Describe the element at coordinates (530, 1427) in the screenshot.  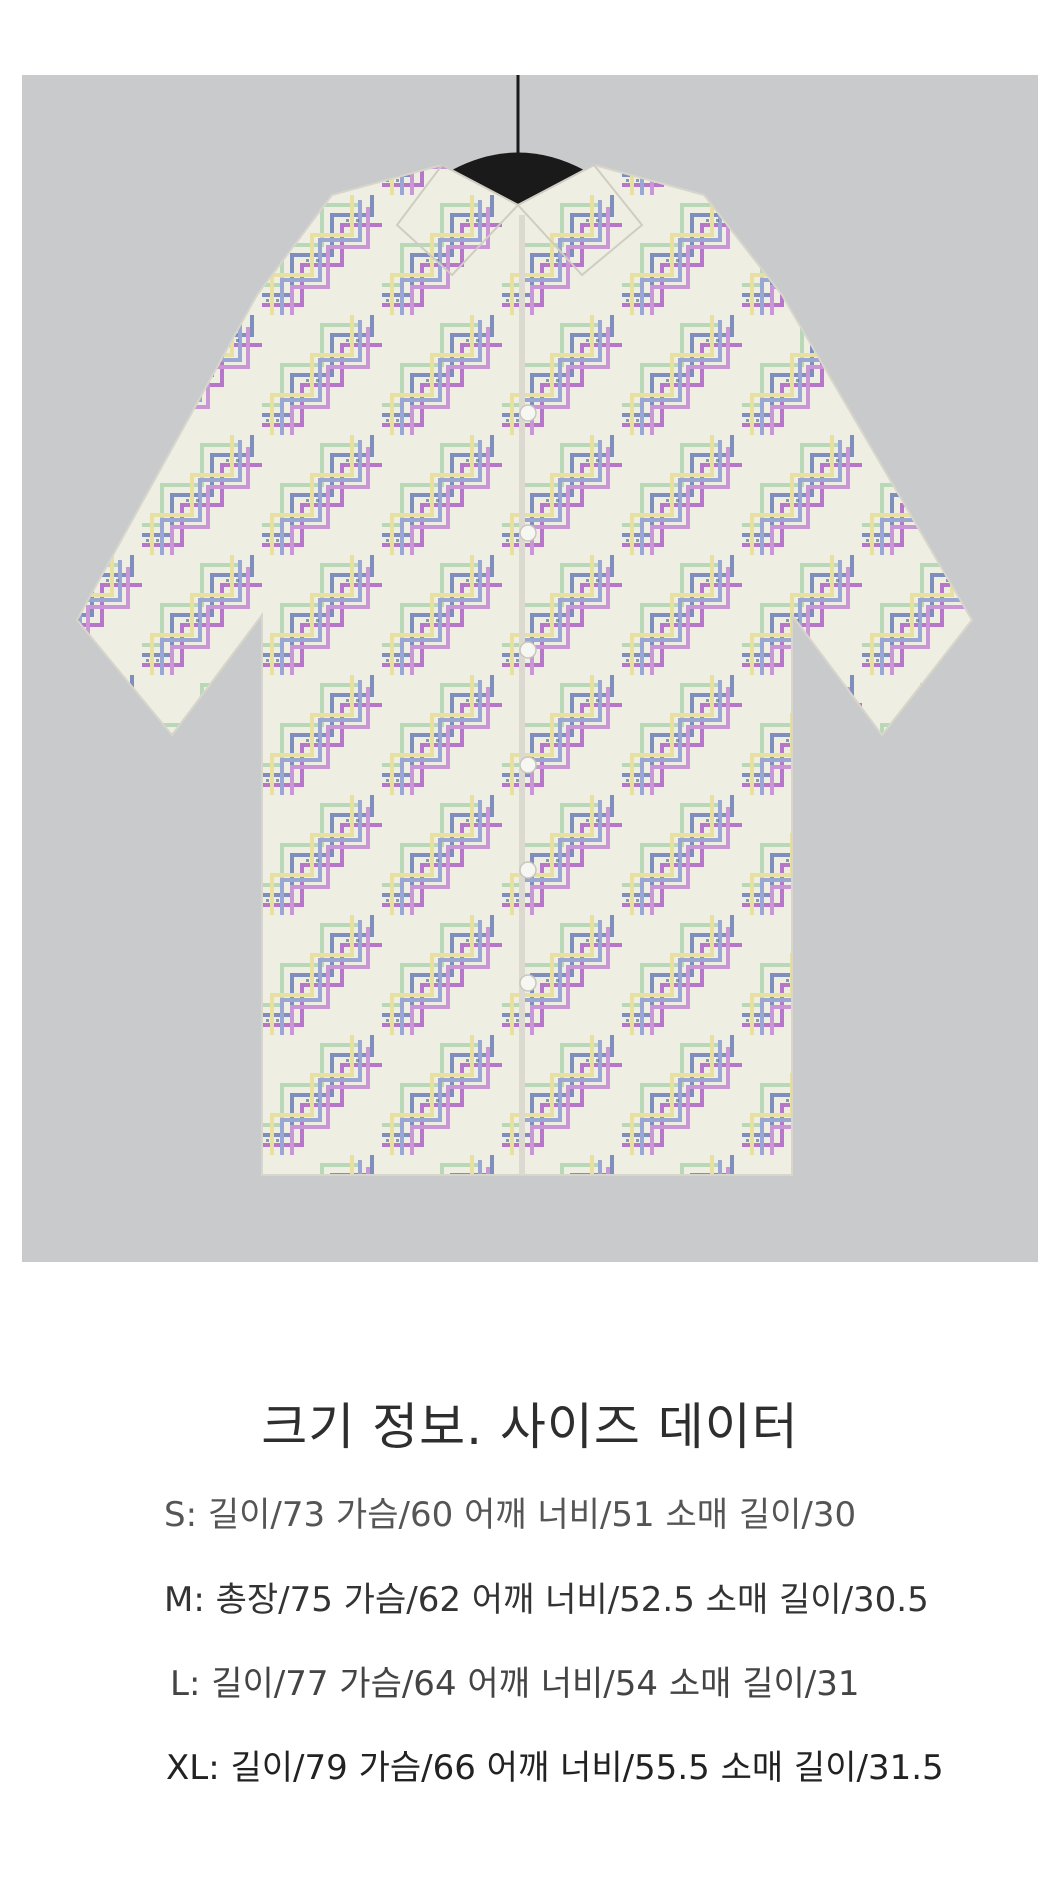
I see `size-info-title: 크기 정보. 사이즈 데이터` at that location.